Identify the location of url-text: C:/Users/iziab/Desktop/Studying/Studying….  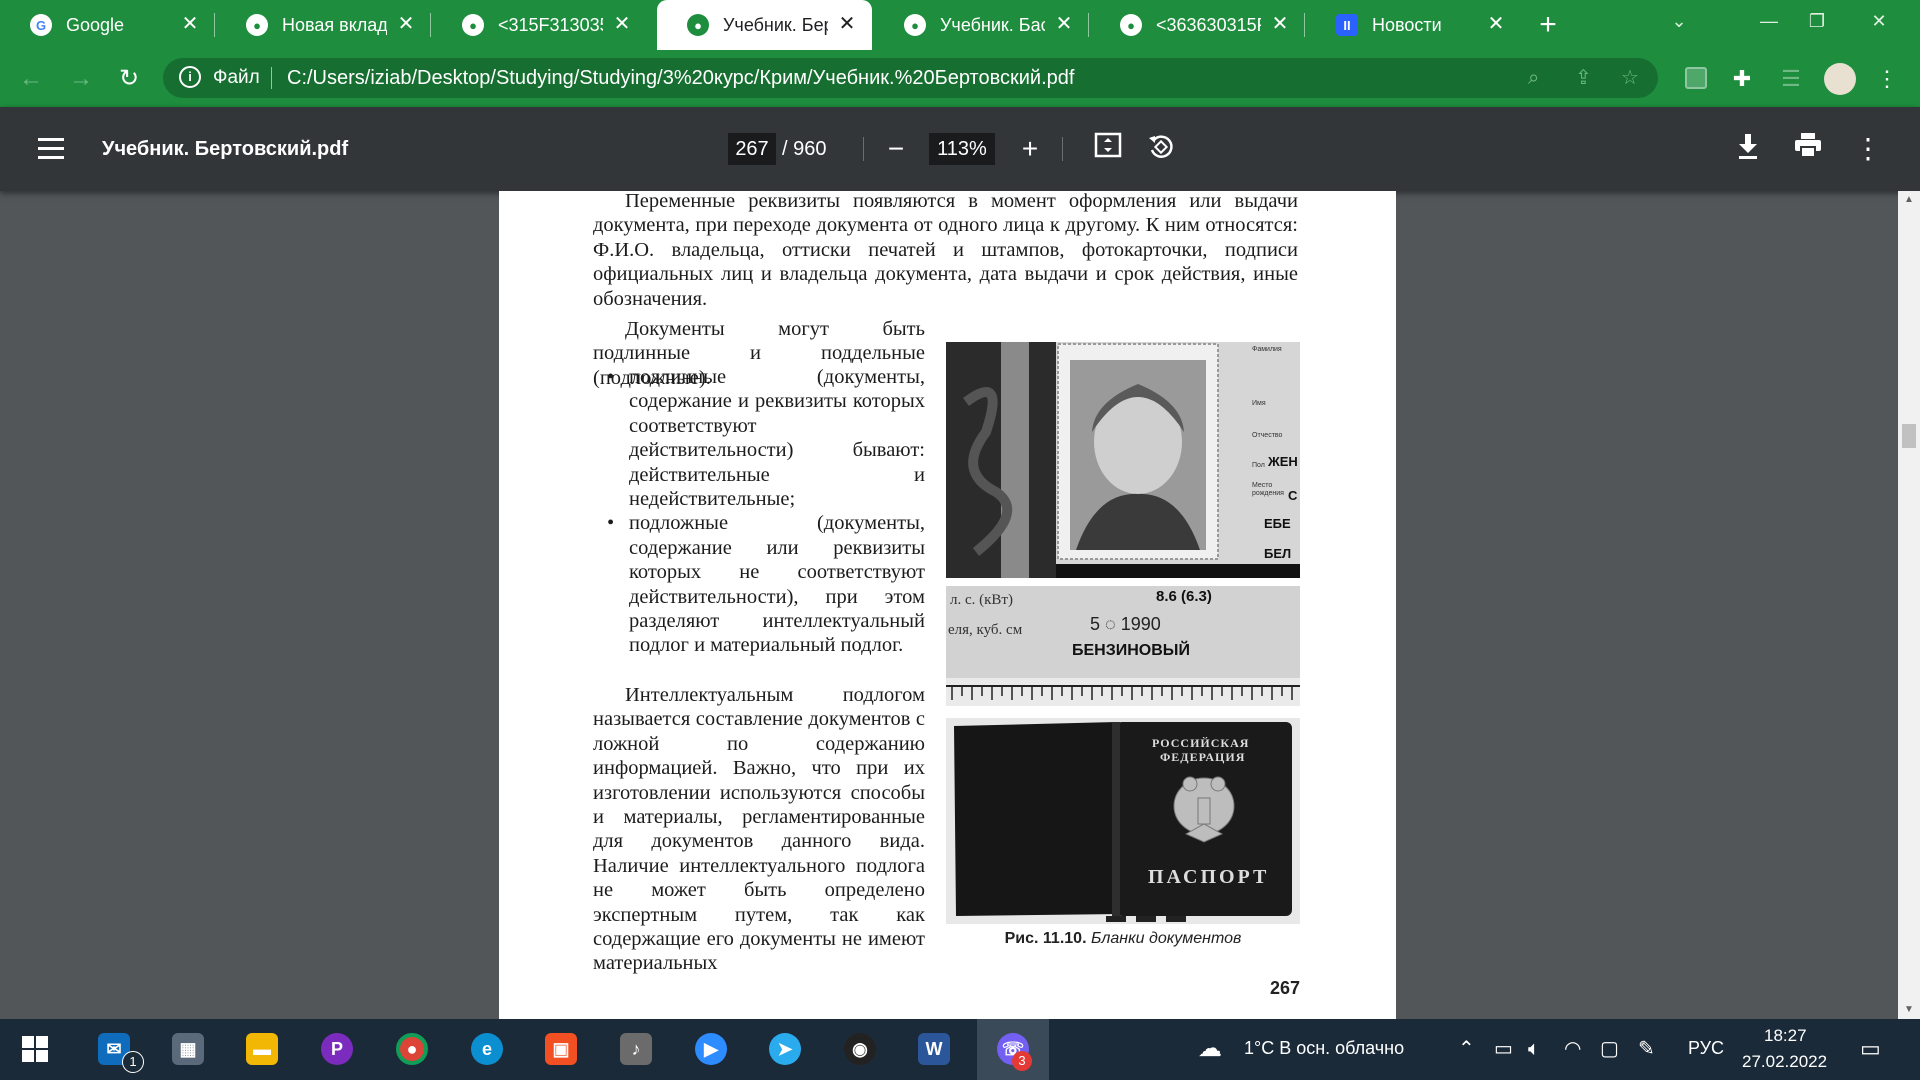
(680, 78).